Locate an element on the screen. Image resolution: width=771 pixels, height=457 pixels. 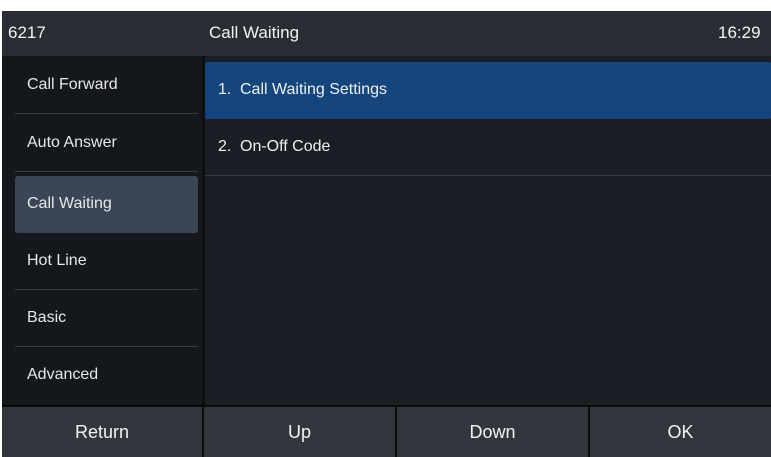
sidebar-item-label: Call Forward is located at coordinates (72, 84).